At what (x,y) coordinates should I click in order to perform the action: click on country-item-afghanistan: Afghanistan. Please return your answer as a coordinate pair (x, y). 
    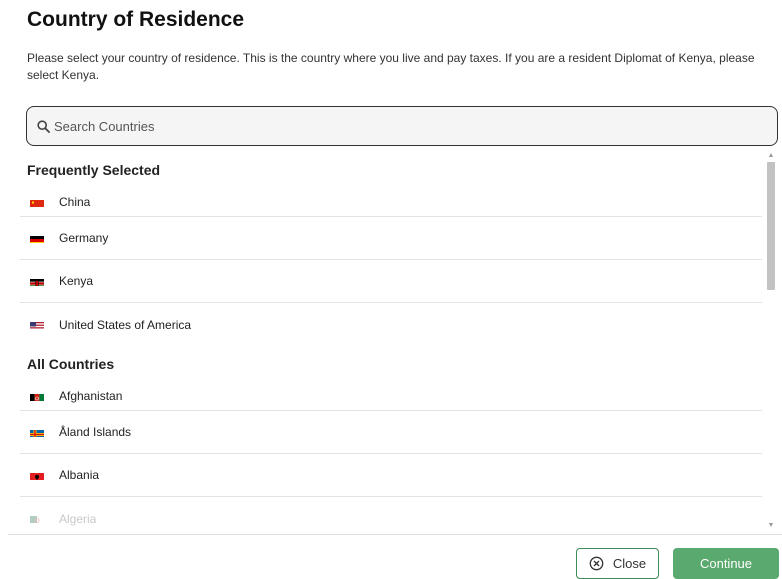
    Looking at the image, I should click on (391, 396).